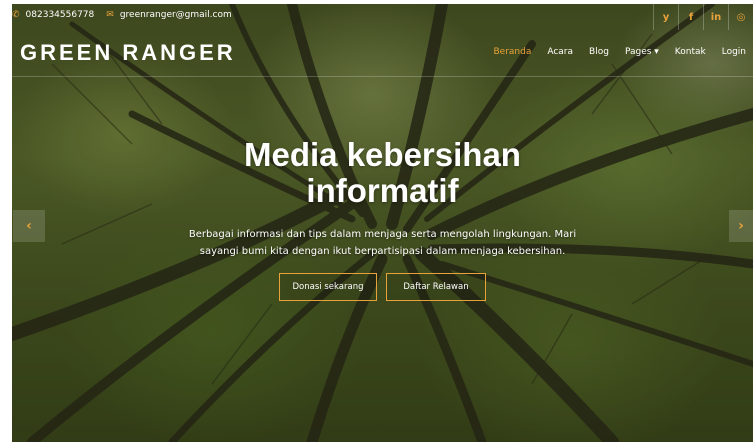 This screenshot has width=753, height=442. I want to click on instagram-icon: ◎, so click(740, 17).